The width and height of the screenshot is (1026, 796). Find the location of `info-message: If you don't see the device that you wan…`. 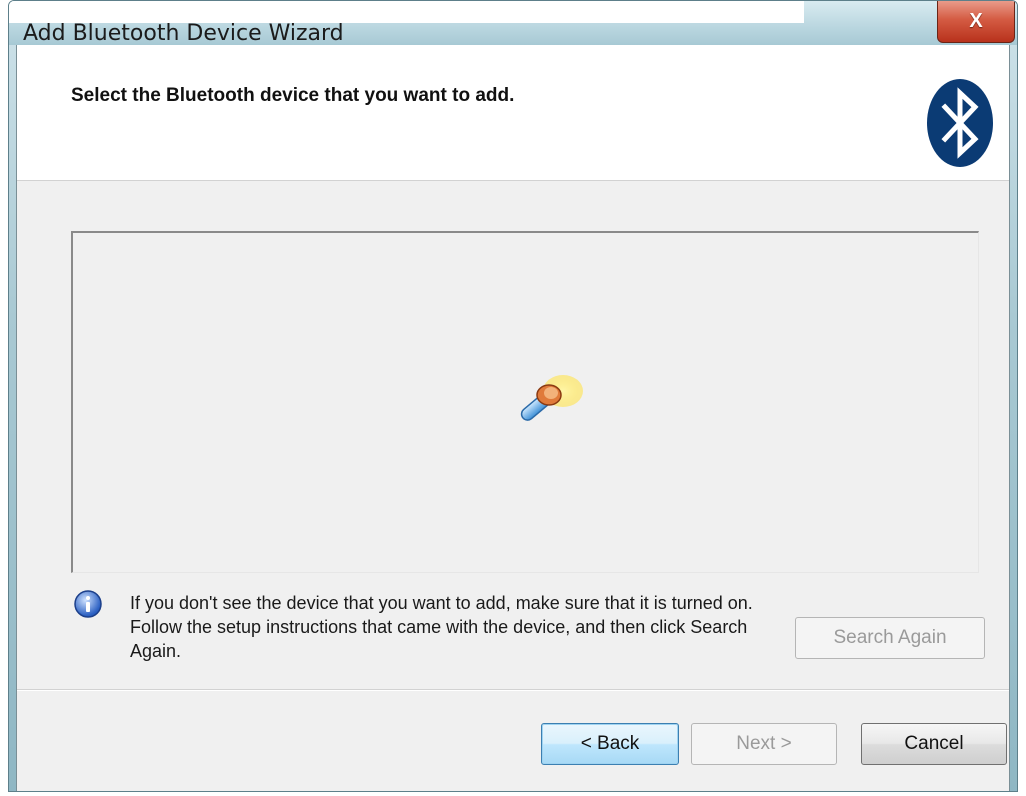

info-message: If you don't see the device that you wan… is located at coordinates (441, 627).